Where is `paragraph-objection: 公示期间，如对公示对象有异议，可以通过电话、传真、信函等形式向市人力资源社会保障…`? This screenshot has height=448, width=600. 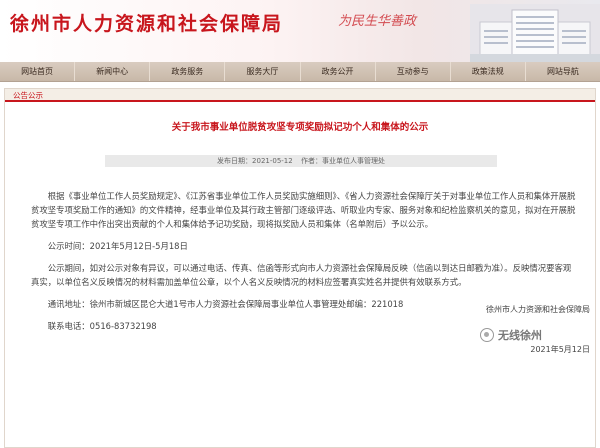 paragraph-objection: 公示期间，如对公示对象有异议，可以通过电话、传真、信函等形式向市人力资源社会保障… is located at coordinates (301, 275).